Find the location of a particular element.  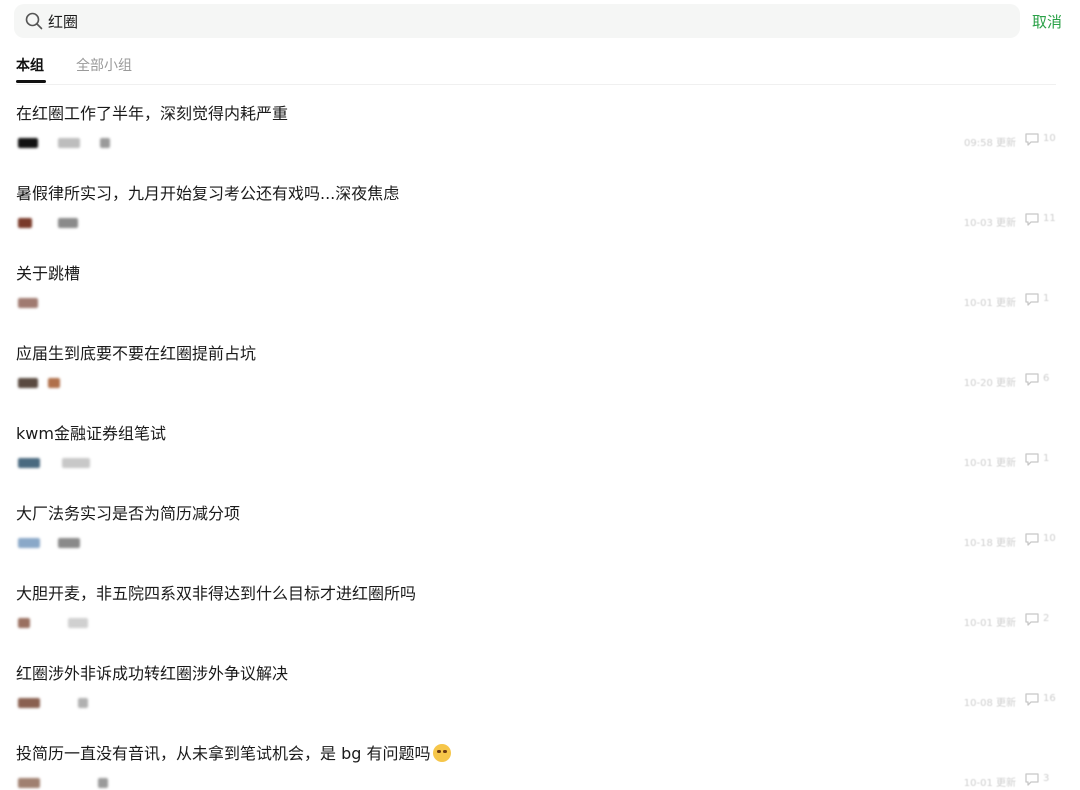

post-updated-time: 10-20 更新 is located at coordinates (989, 383).